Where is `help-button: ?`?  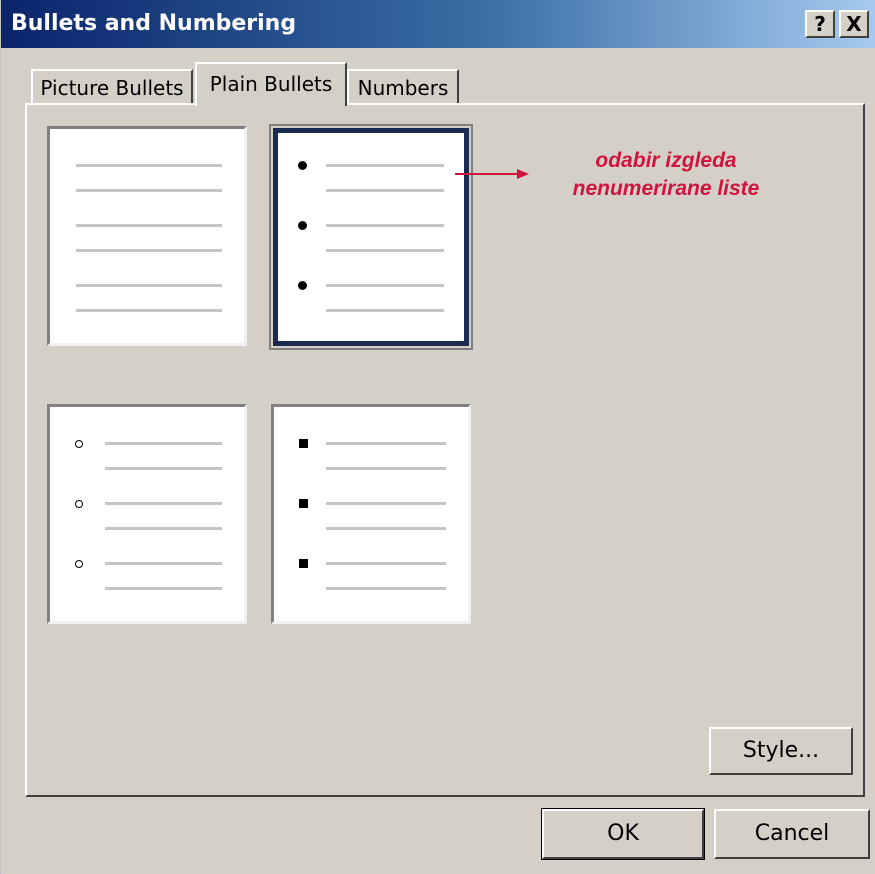 help-button: ? is located at coordinates (820, 24).